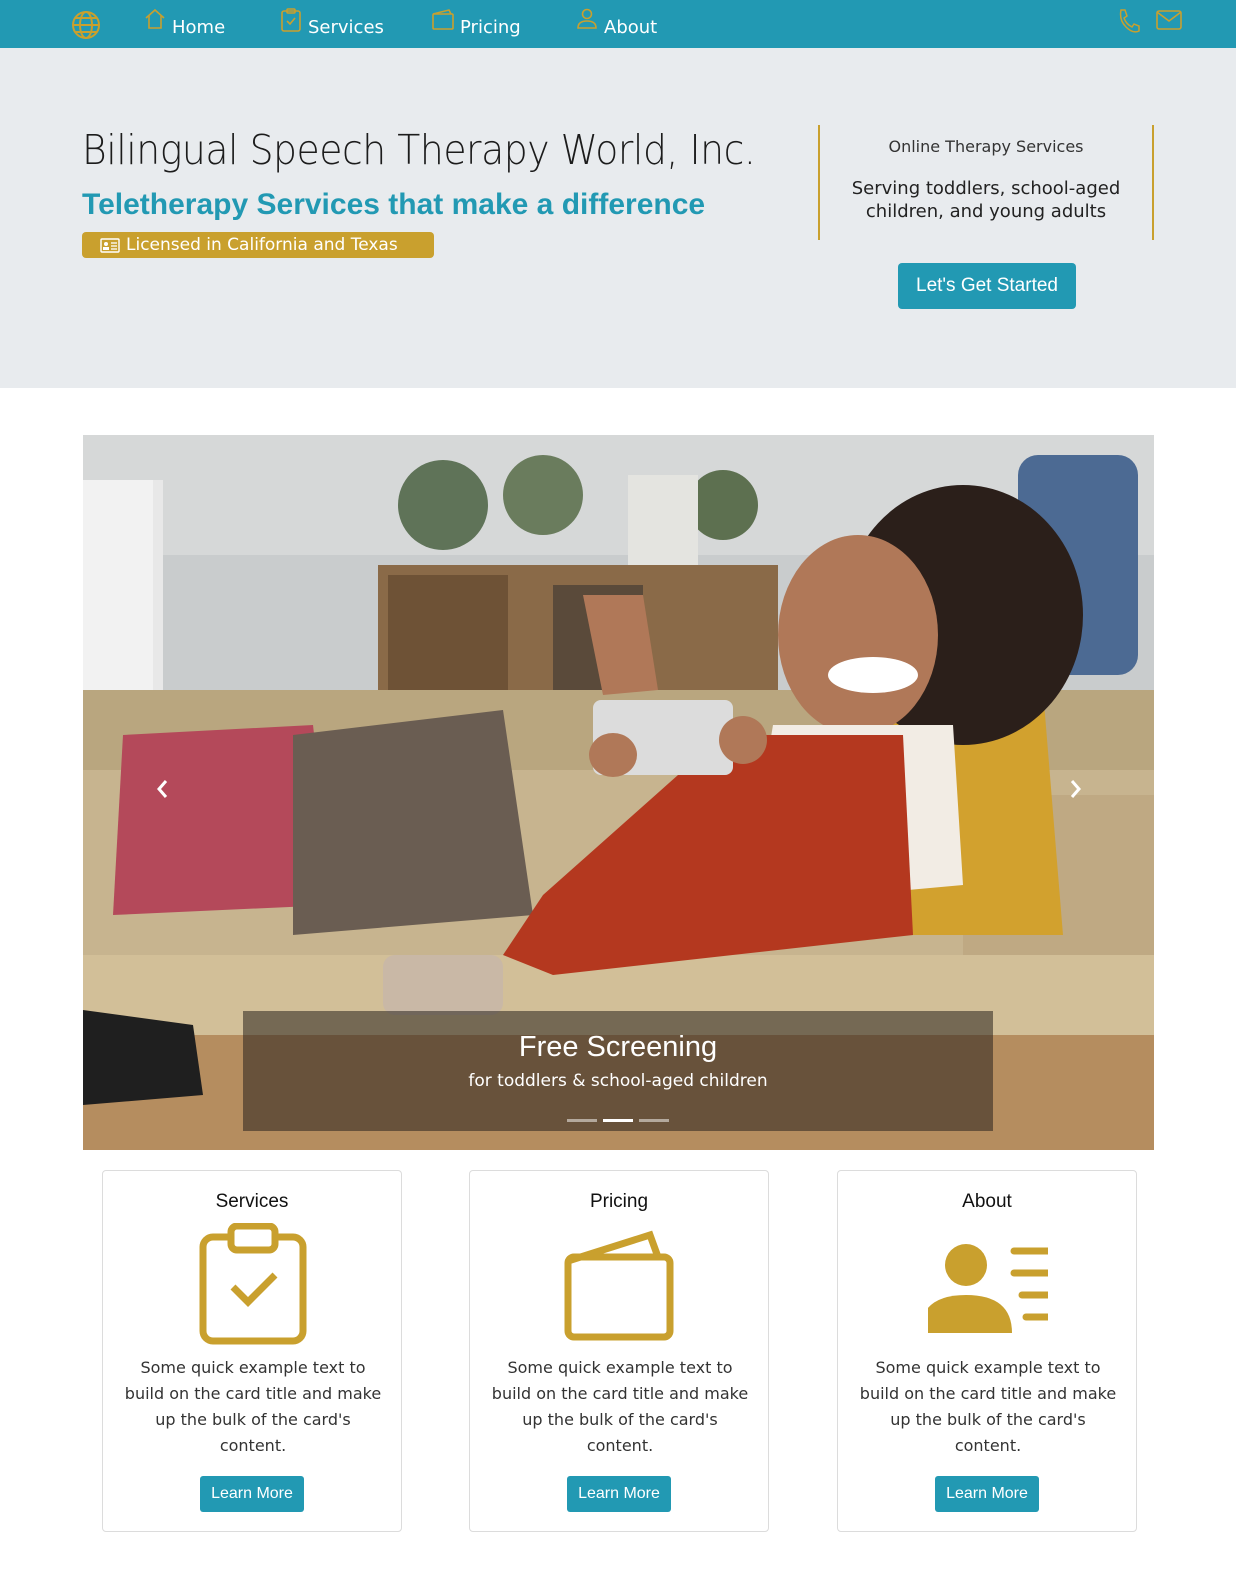  I want to click on learn-more-services-button: Learn More, so click(252, 1494).